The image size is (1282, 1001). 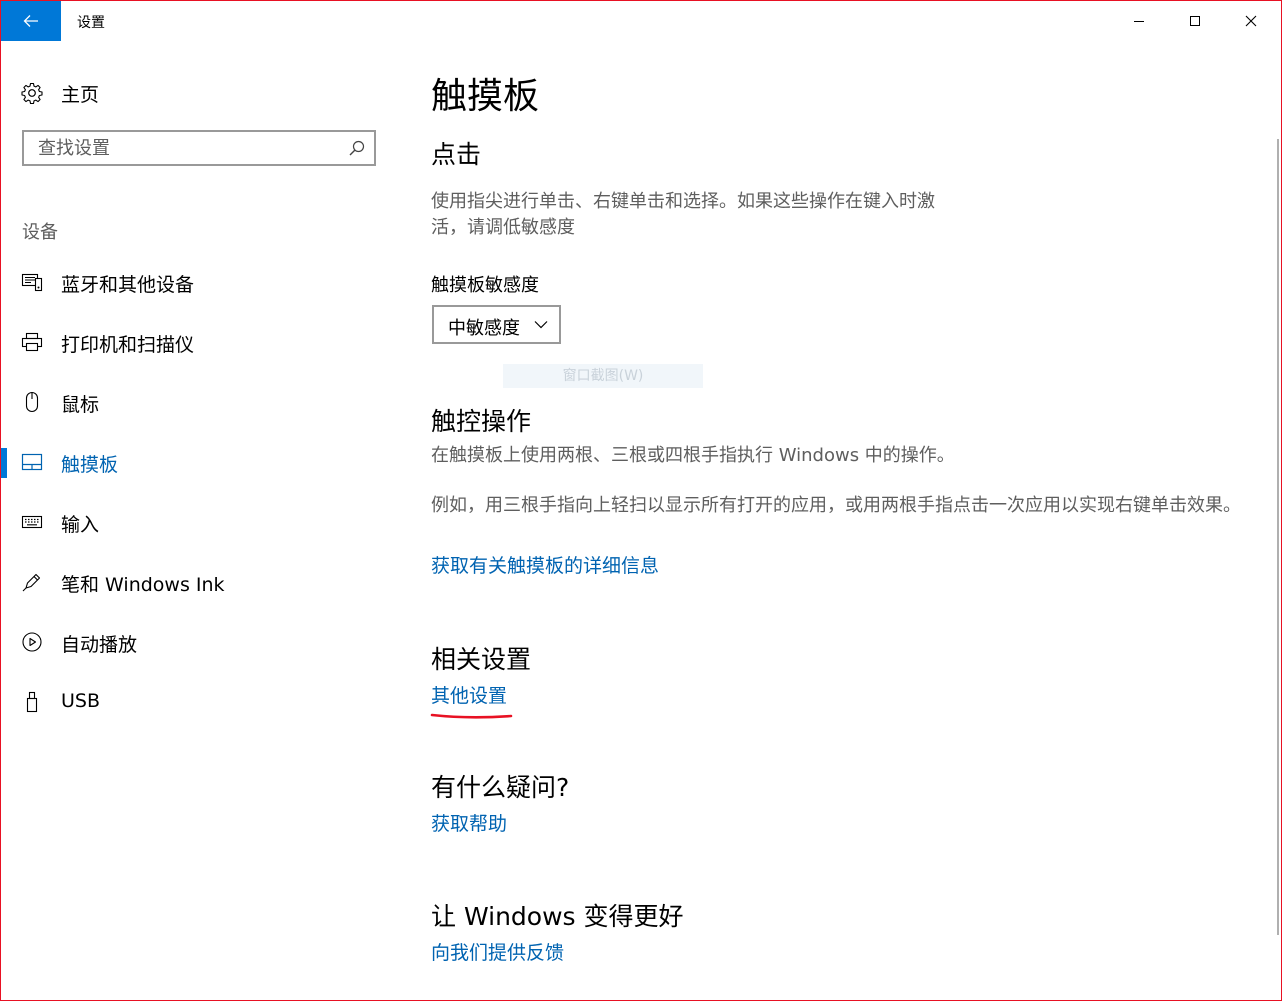 I want to click on sidebar-item-label: 输入, so click(x=80, y=525).